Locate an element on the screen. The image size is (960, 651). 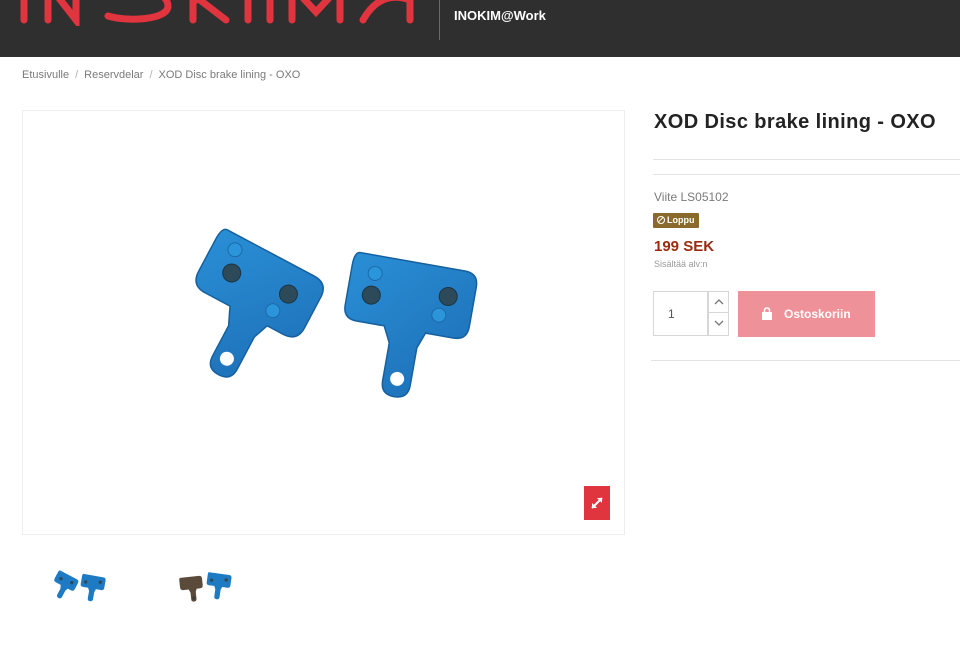
expand-image-button is located at coordinates (597, 503).